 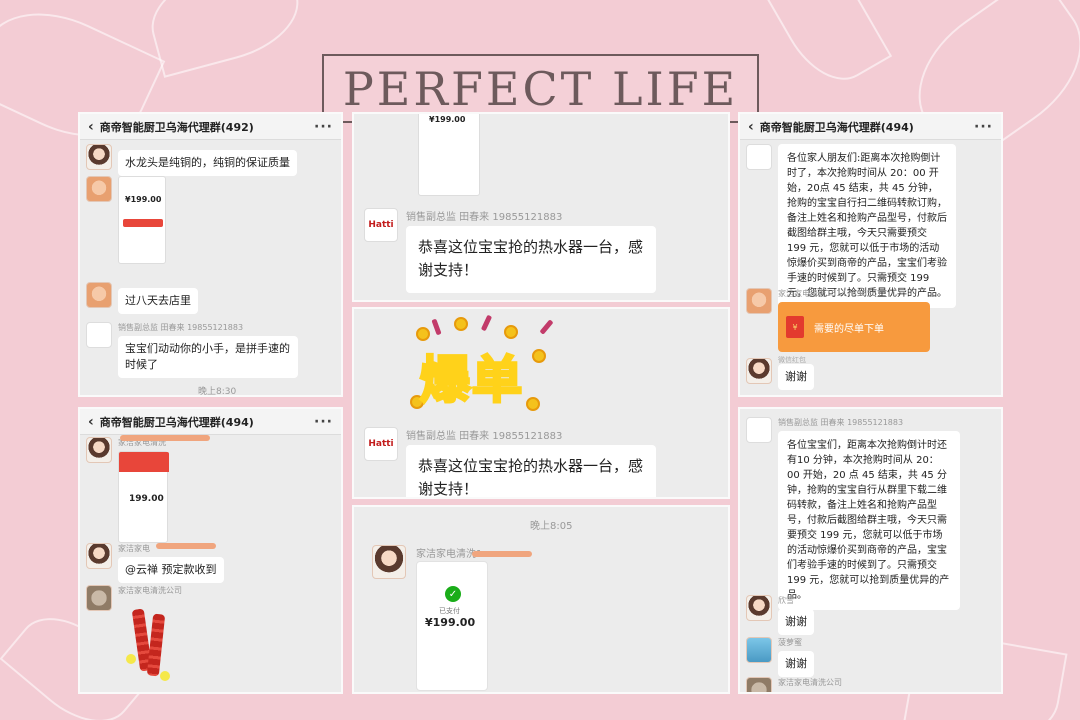 What do you see at coordinates (208, 357) in the screenshot?
I see `message-bubble: 宝宝们动动你的小手，是拼手速的时候了` at bounding box center [208, 357].